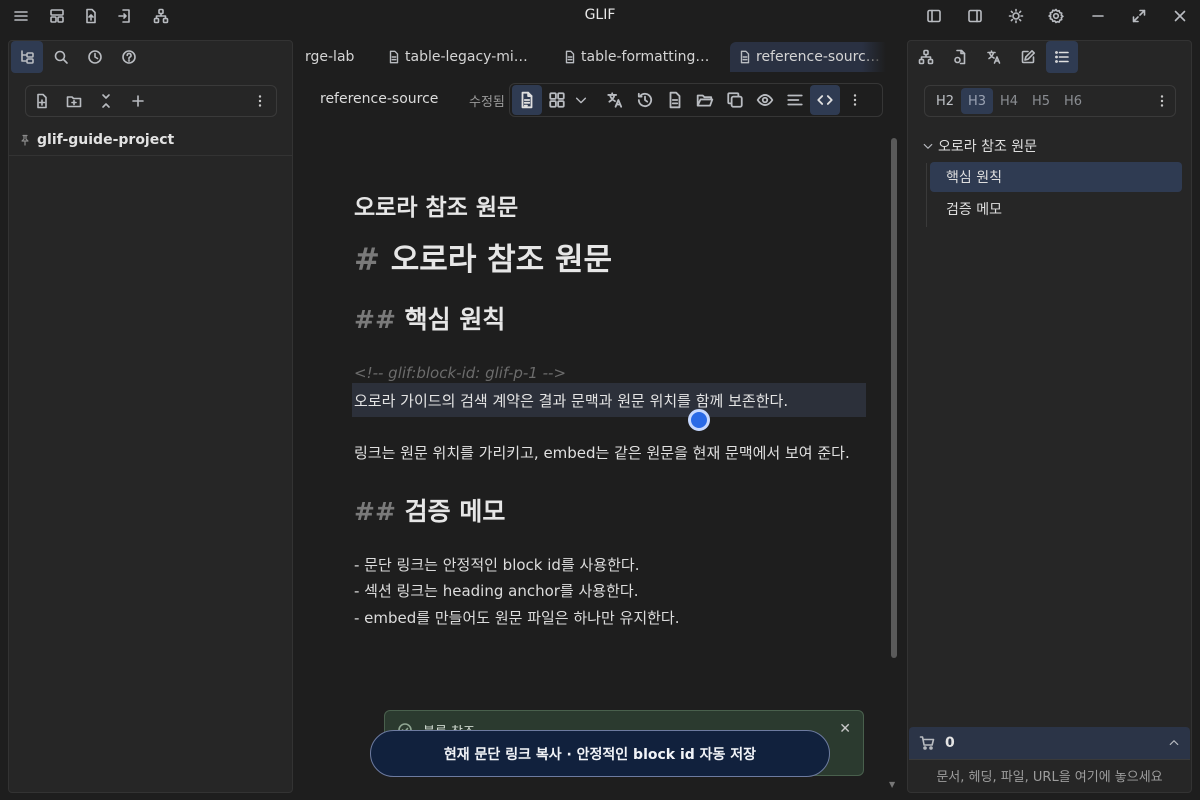  I want to click on tab-rge-lab: rge-lab, so click(329, 57).